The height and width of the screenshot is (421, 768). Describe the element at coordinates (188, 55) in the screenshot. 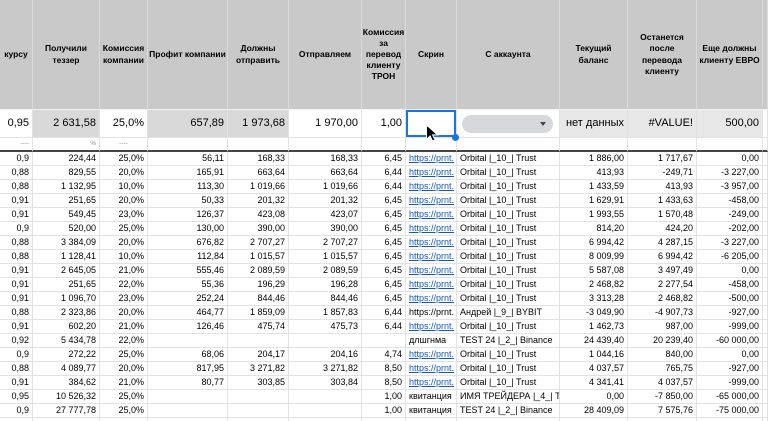

I see `column-header-profit: Профит компании` at that location.